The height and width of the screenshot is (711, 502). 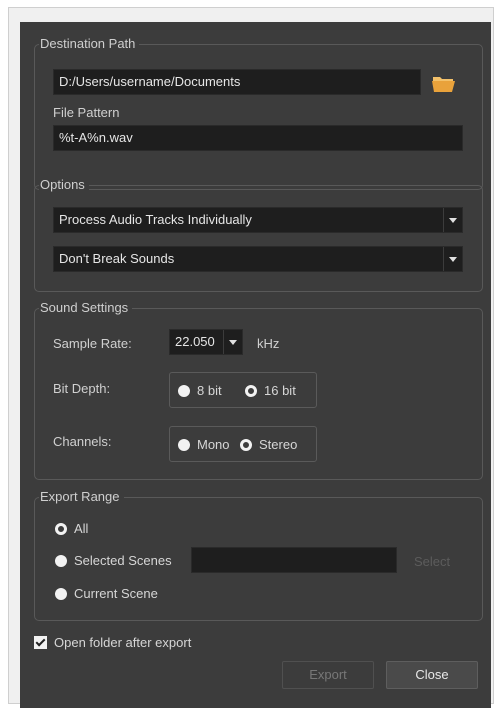 I want to click on destination-path-input: D:/Users/username/Documents, so click(x=237, y=82).